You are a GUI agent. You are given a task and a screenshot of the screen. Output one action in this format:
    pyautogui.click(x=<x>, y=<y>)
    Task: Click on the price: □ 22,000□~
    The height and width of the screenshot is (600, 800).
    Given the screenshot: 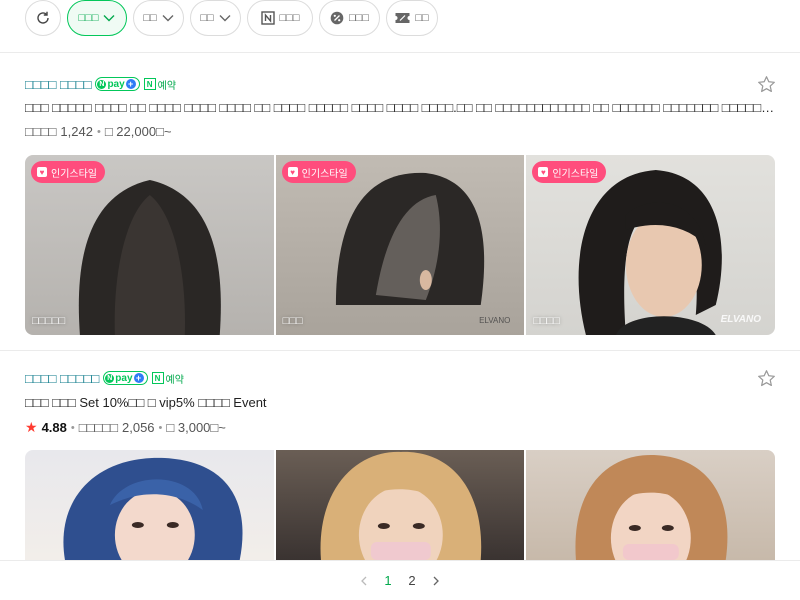 What is the action you would take?
    pyautogui.click(x=138, y=131)
    